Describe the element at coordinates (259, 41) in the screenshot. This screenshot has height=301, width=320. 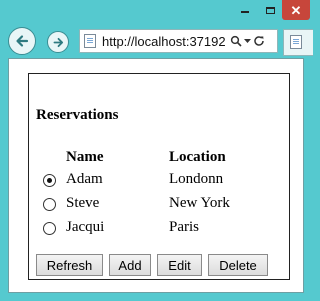
I see `refresh-icon` at that location.